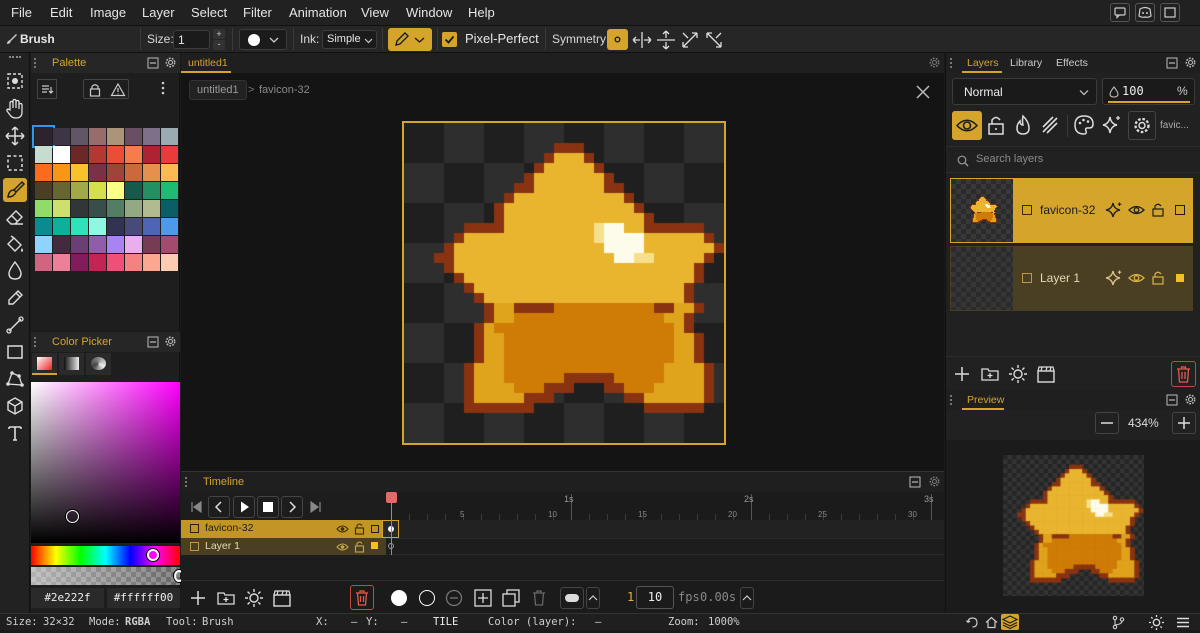 This screenshot has width=1200, height=633. What do you see at coordinates (1023, 125) in the screenshot?
I see `flame-icon` at bounding box center [1023, 125].